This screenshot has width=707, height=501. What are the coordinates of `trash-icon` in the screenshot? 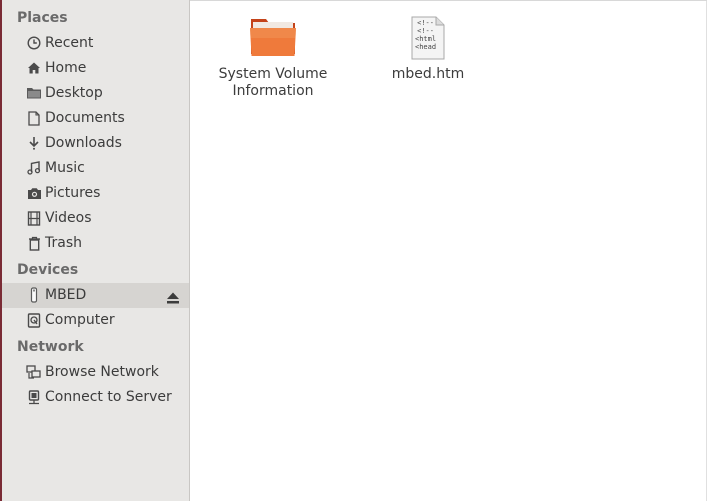 It's located at (34, 243).